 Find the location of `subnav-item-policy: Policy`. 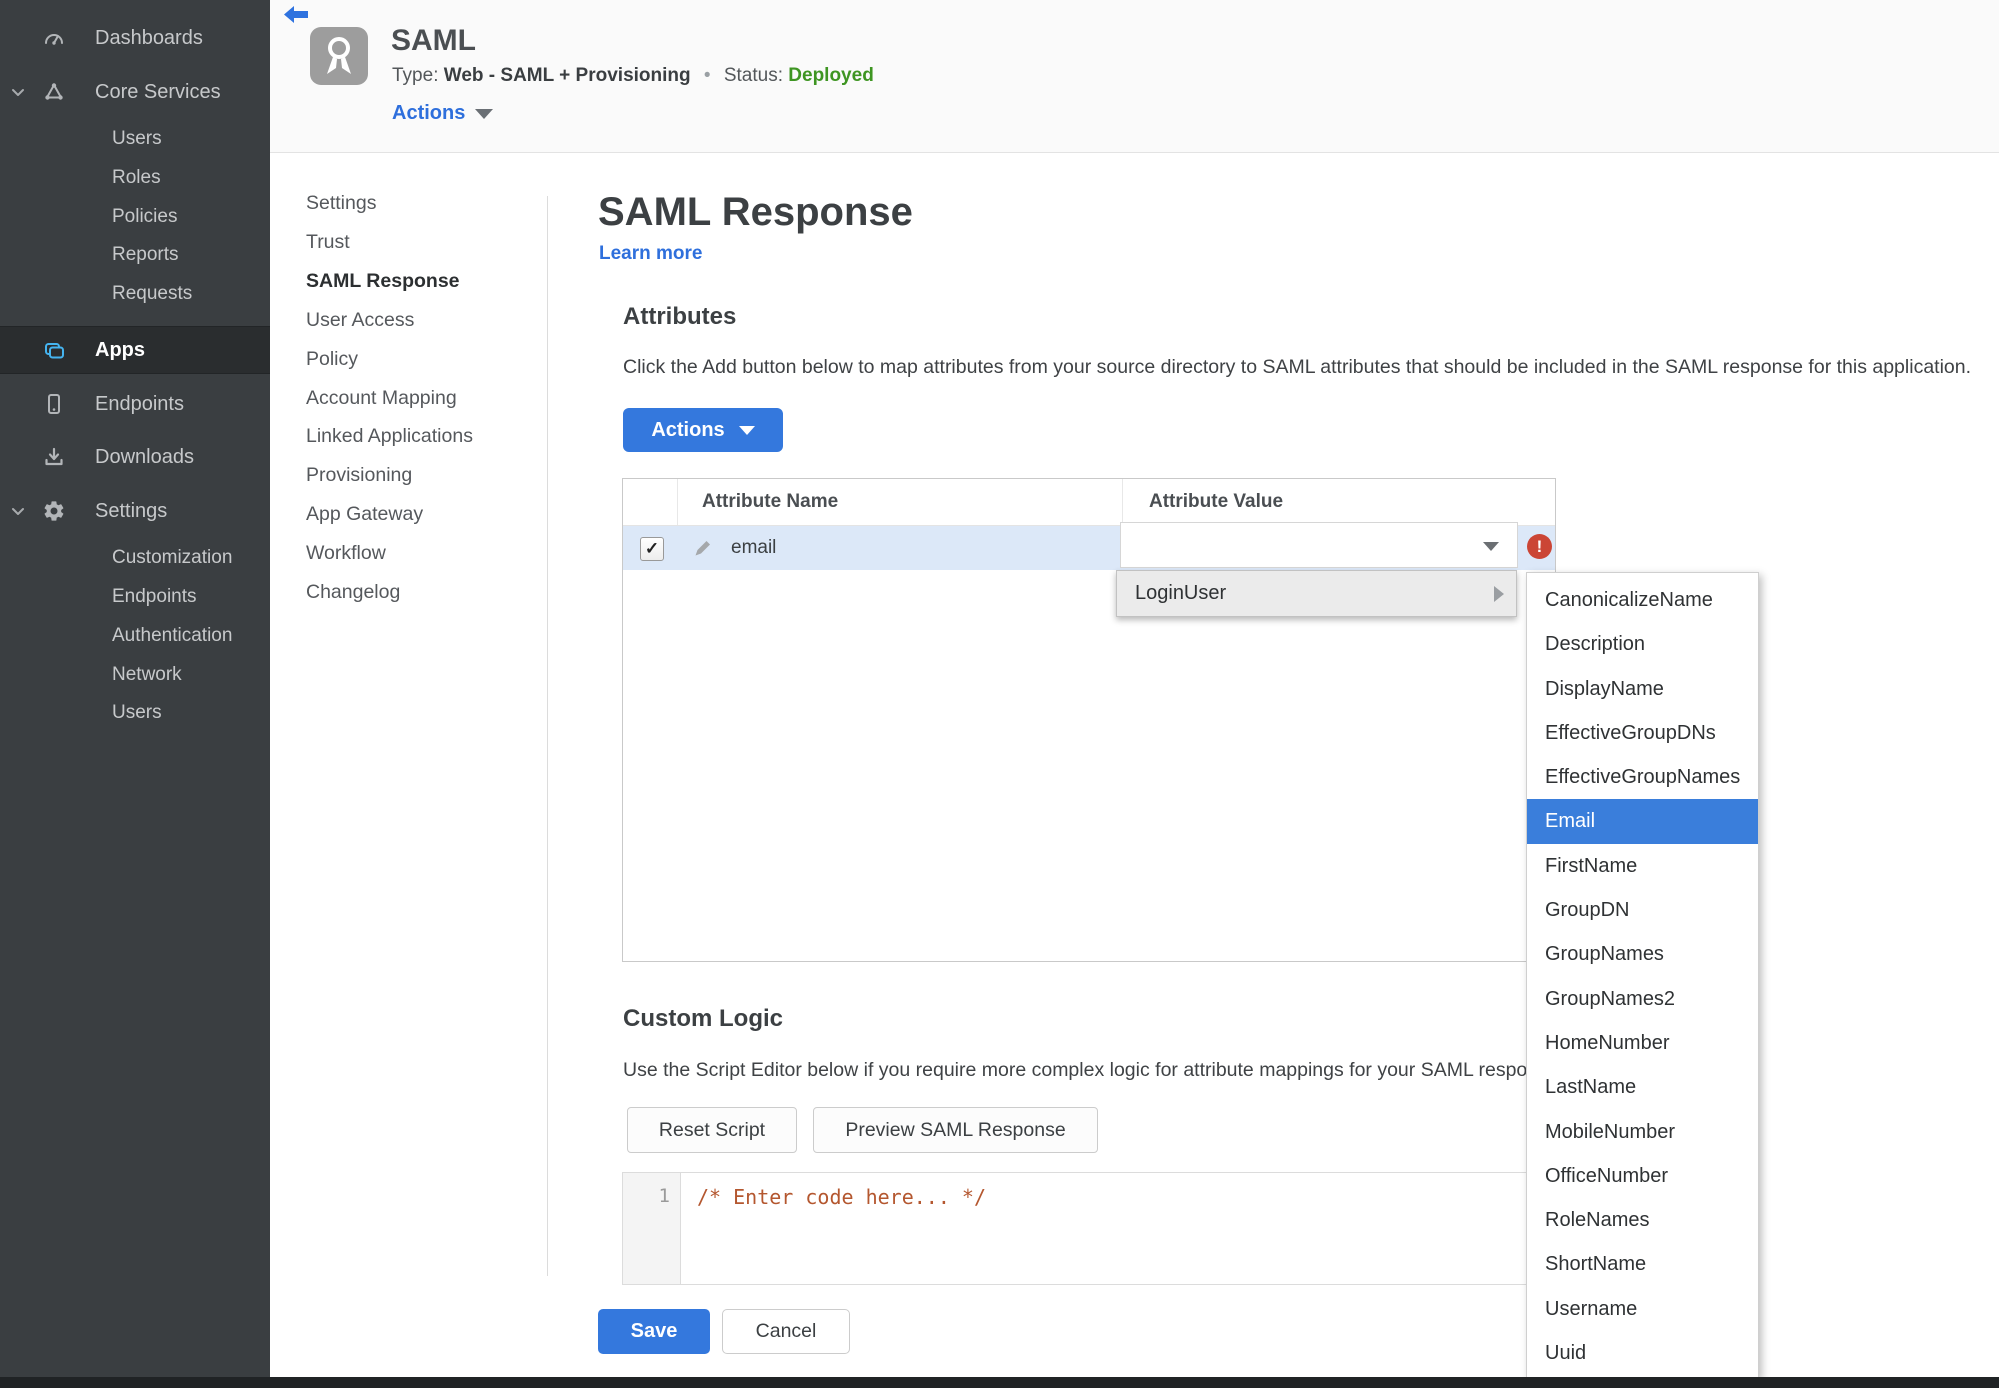

subnav-item-policy: Policy is located at coordinates (332, 361).